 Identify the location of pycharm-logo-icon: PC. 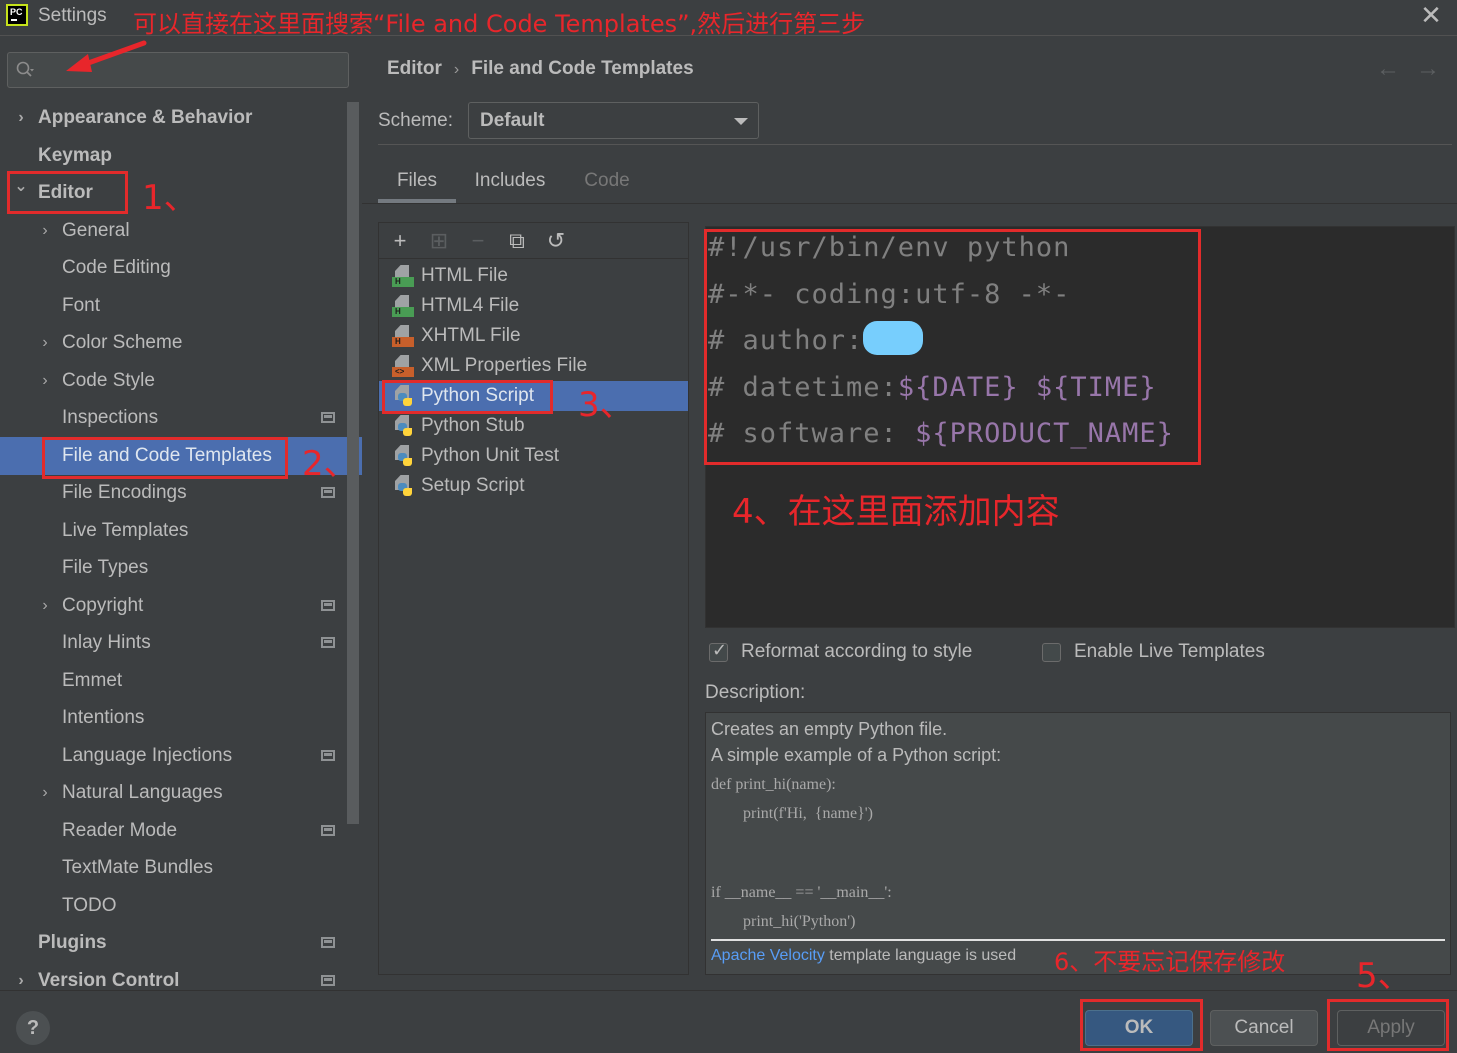
(17, 15).